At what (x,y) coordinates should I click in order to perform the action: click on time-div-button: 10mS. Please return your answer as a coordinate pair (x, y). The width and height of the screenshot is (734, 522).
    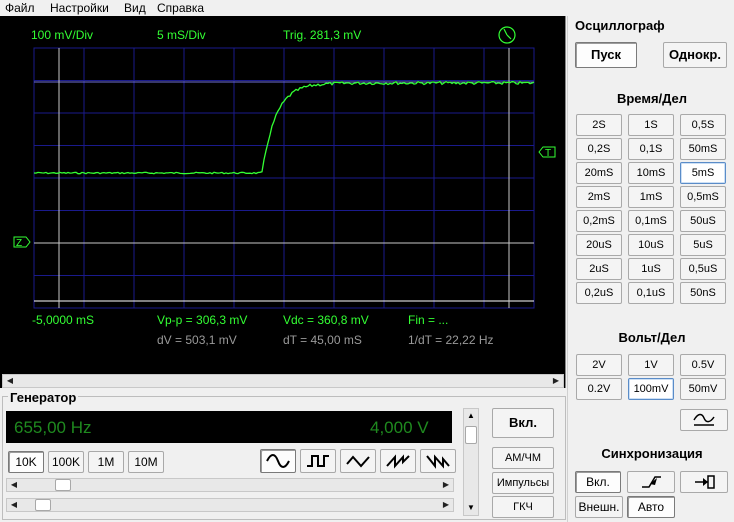
    Looking at the image, I should click on (651, 173).